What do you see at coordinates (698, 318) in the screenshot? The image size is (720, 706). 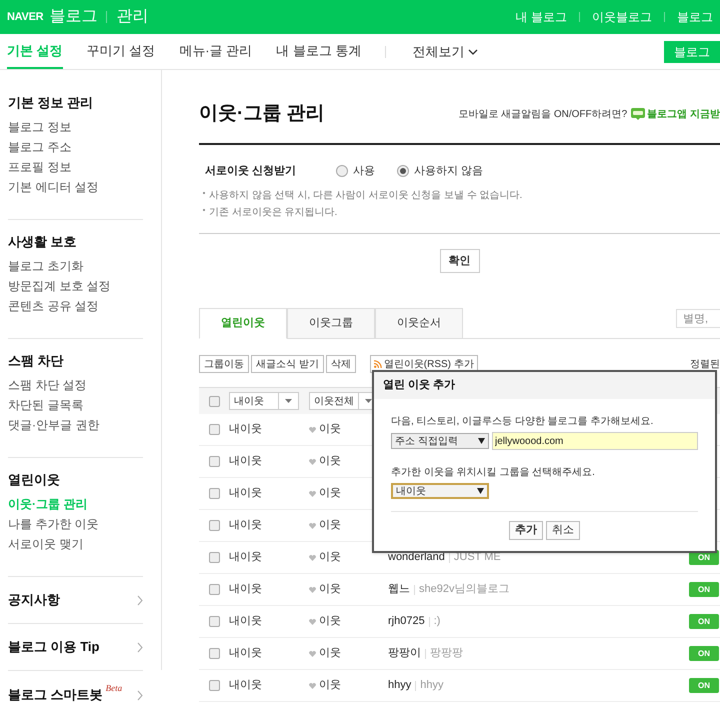 I see `search-field: 별명,` at bounding box center [698, 318].